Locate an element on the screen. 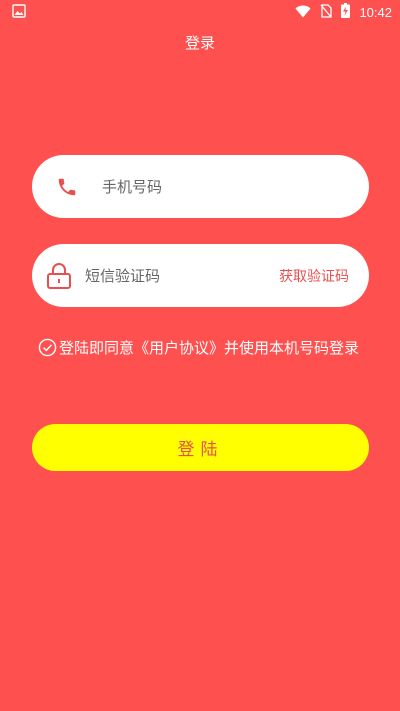 This screenshot has width=400, height=711. page-title: 登录 is located at coordinates (199, 43).